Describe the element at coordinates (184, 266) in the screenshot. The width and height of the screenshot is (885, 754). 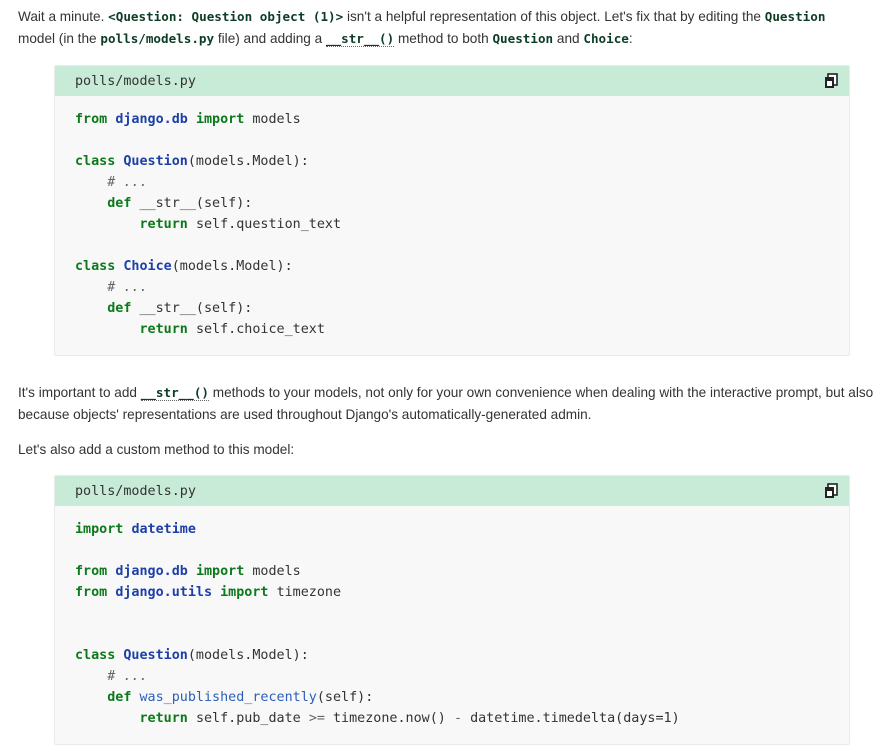
I see `code-line: class Choice(models.Model):` at that location.